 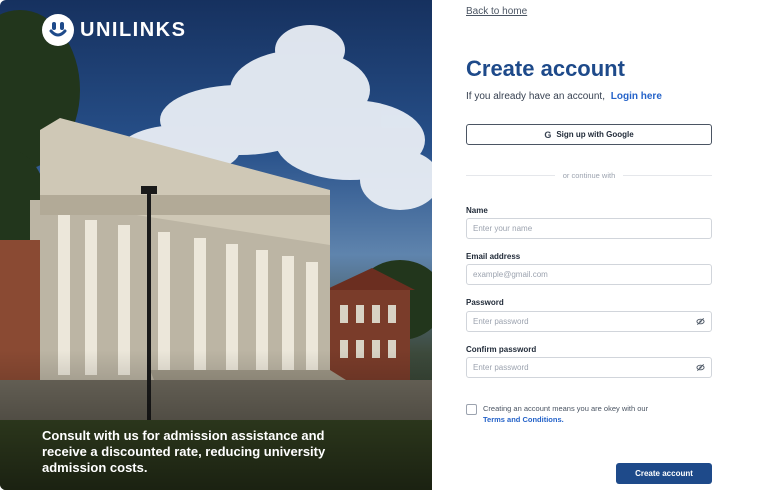 I want to click on confirm-password-field: Enter password, so click(x=589, y=367).